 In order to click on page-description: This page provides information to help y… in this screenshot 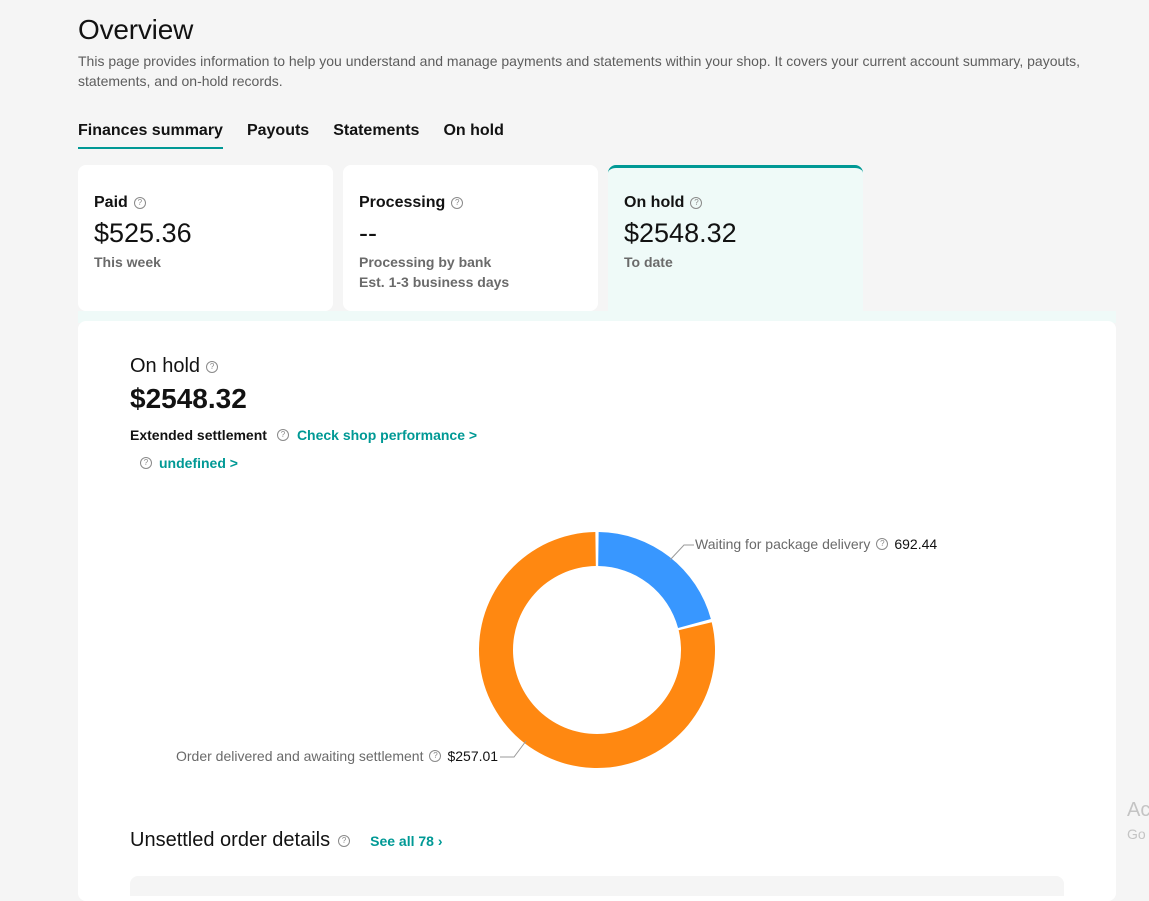, I will do `click(579, 71)`.